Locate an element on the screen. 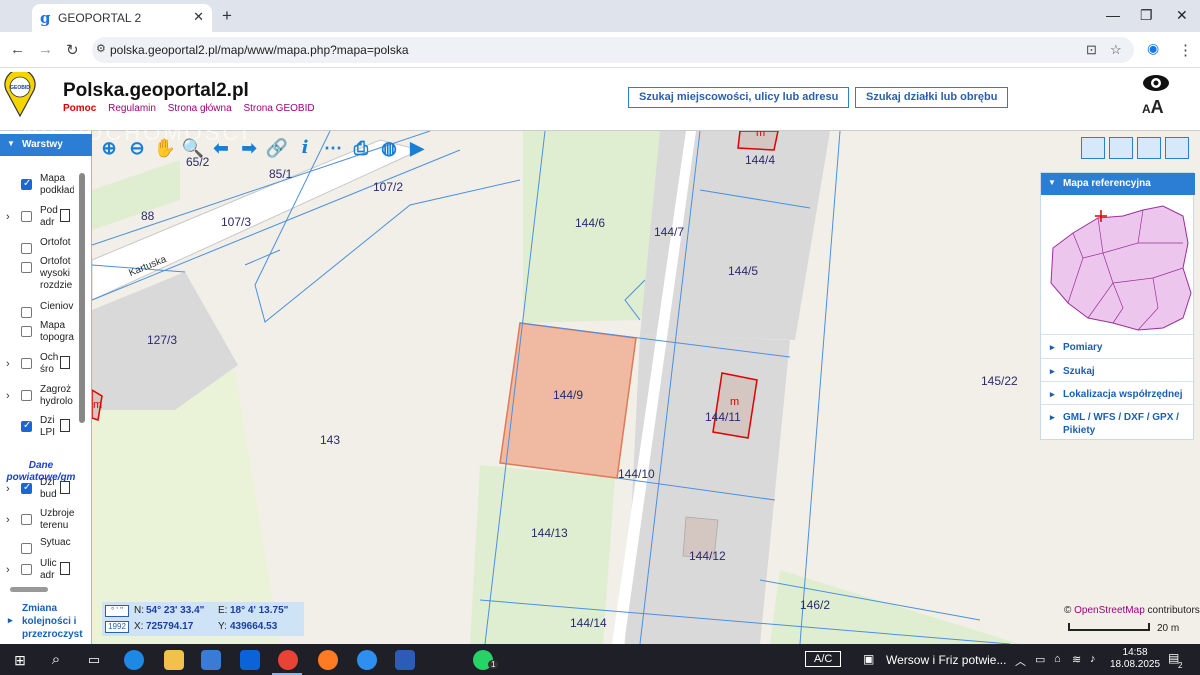 The image size is (1200, 675). menu-coordinate-location: Lokalizacja współrzędnej is located at coordinates (1118, 393).